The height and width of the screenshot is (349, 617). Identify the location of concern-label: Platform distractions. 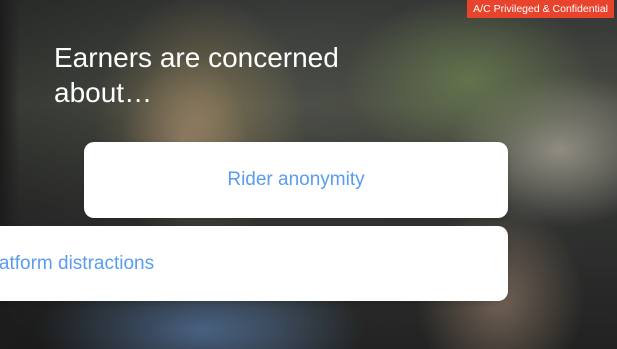
(77, 263).